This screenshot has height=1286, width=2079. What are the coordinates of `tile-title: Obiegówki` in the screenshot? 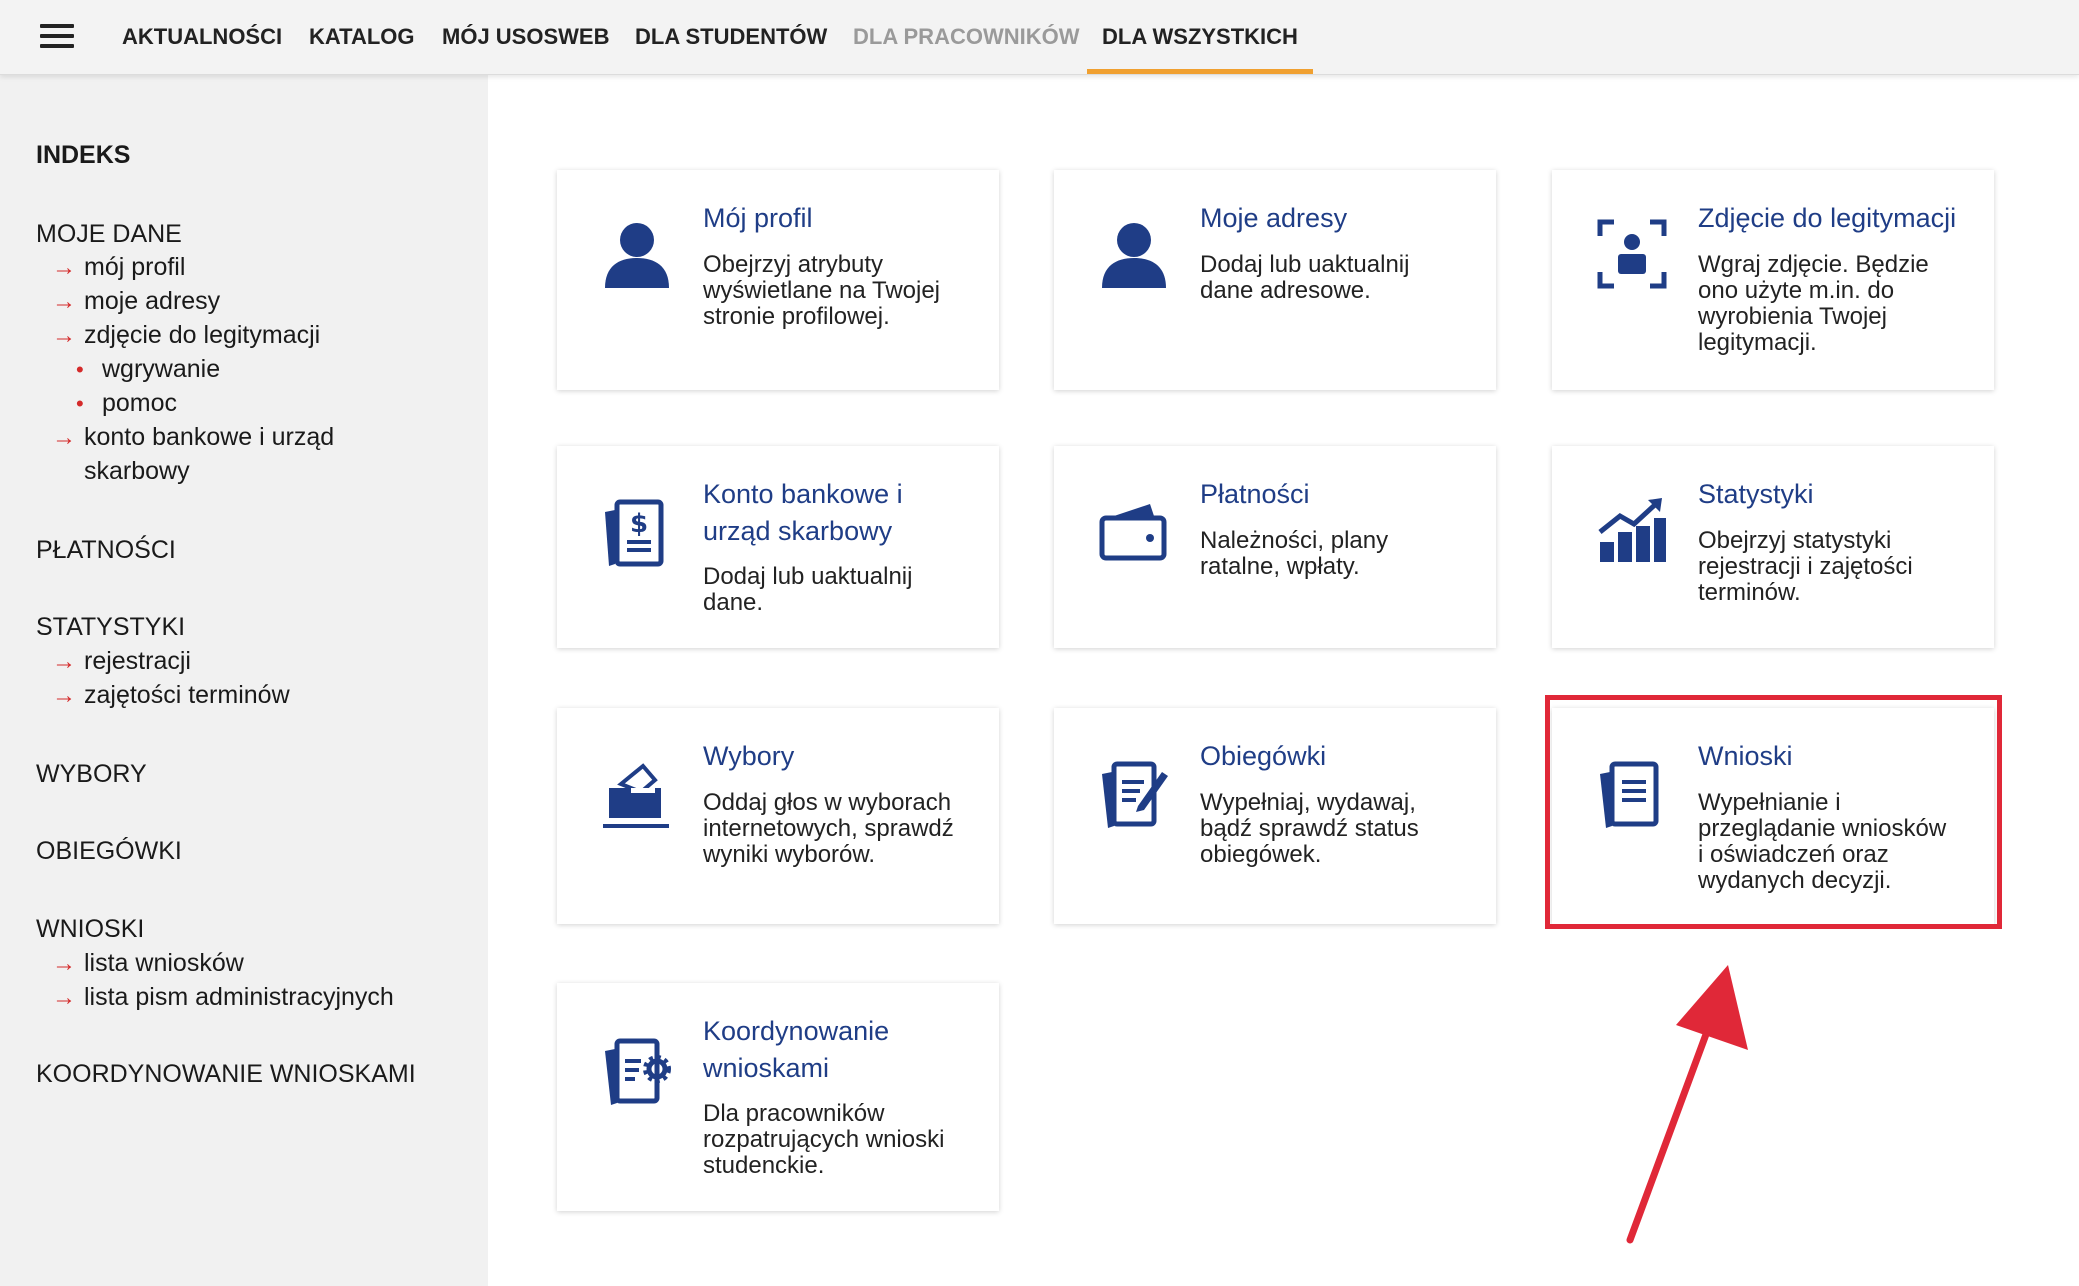 It's located at (1263, 756).